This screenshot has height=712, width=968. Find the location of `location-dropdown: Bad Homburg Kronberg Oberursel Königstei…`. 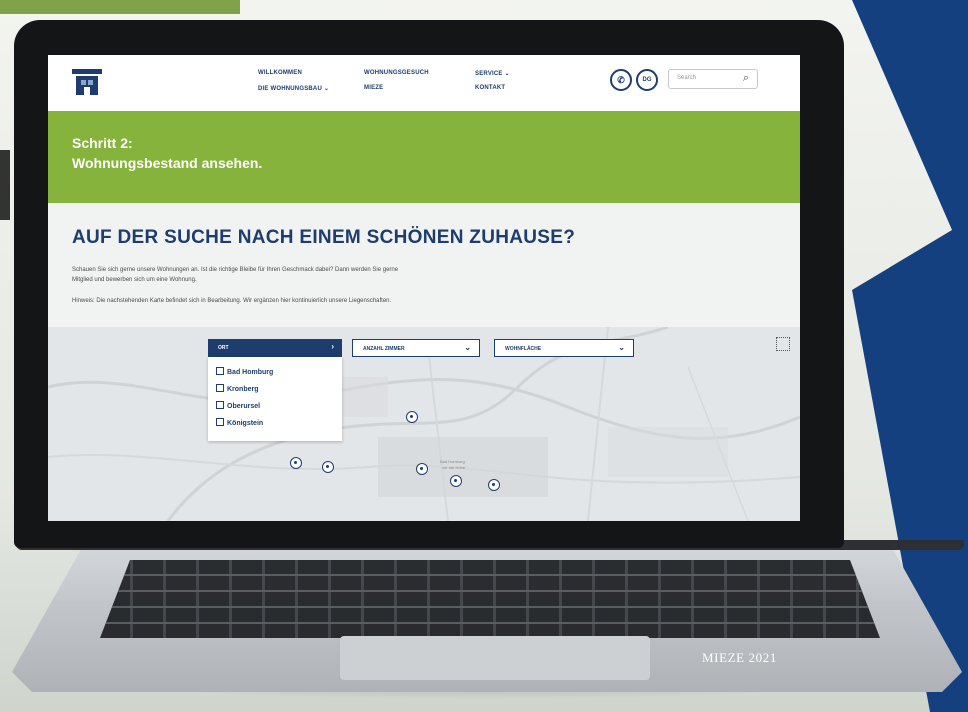

location-dropdown: Bad Homburg Kronberg Oberursel Königstei… is located at coordinates (275, 399).